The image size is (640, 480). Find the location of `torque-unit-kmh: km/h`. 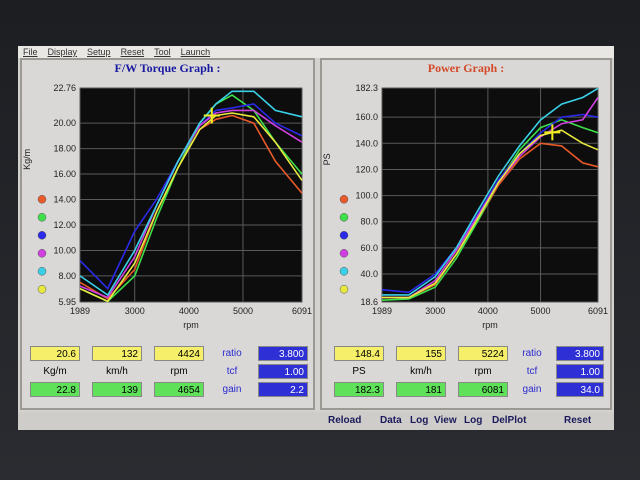

torque-unit-kmh: km/h is located at coordinates (117, 371).